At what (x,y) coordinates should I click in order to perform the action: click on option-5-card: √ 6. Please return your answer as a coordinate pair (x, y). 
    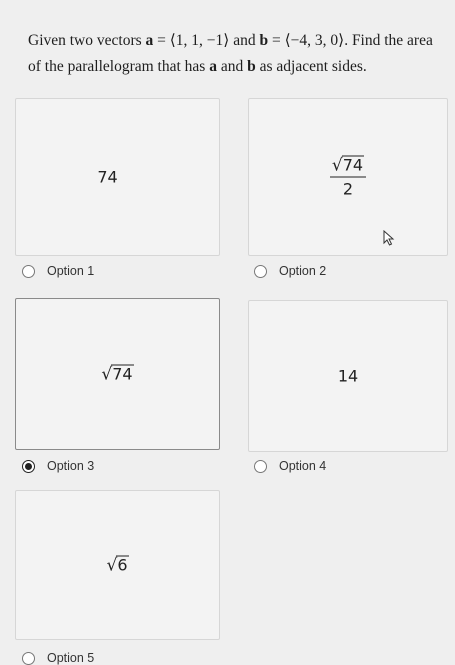
    Looking at the image, I should click on (117, 565).